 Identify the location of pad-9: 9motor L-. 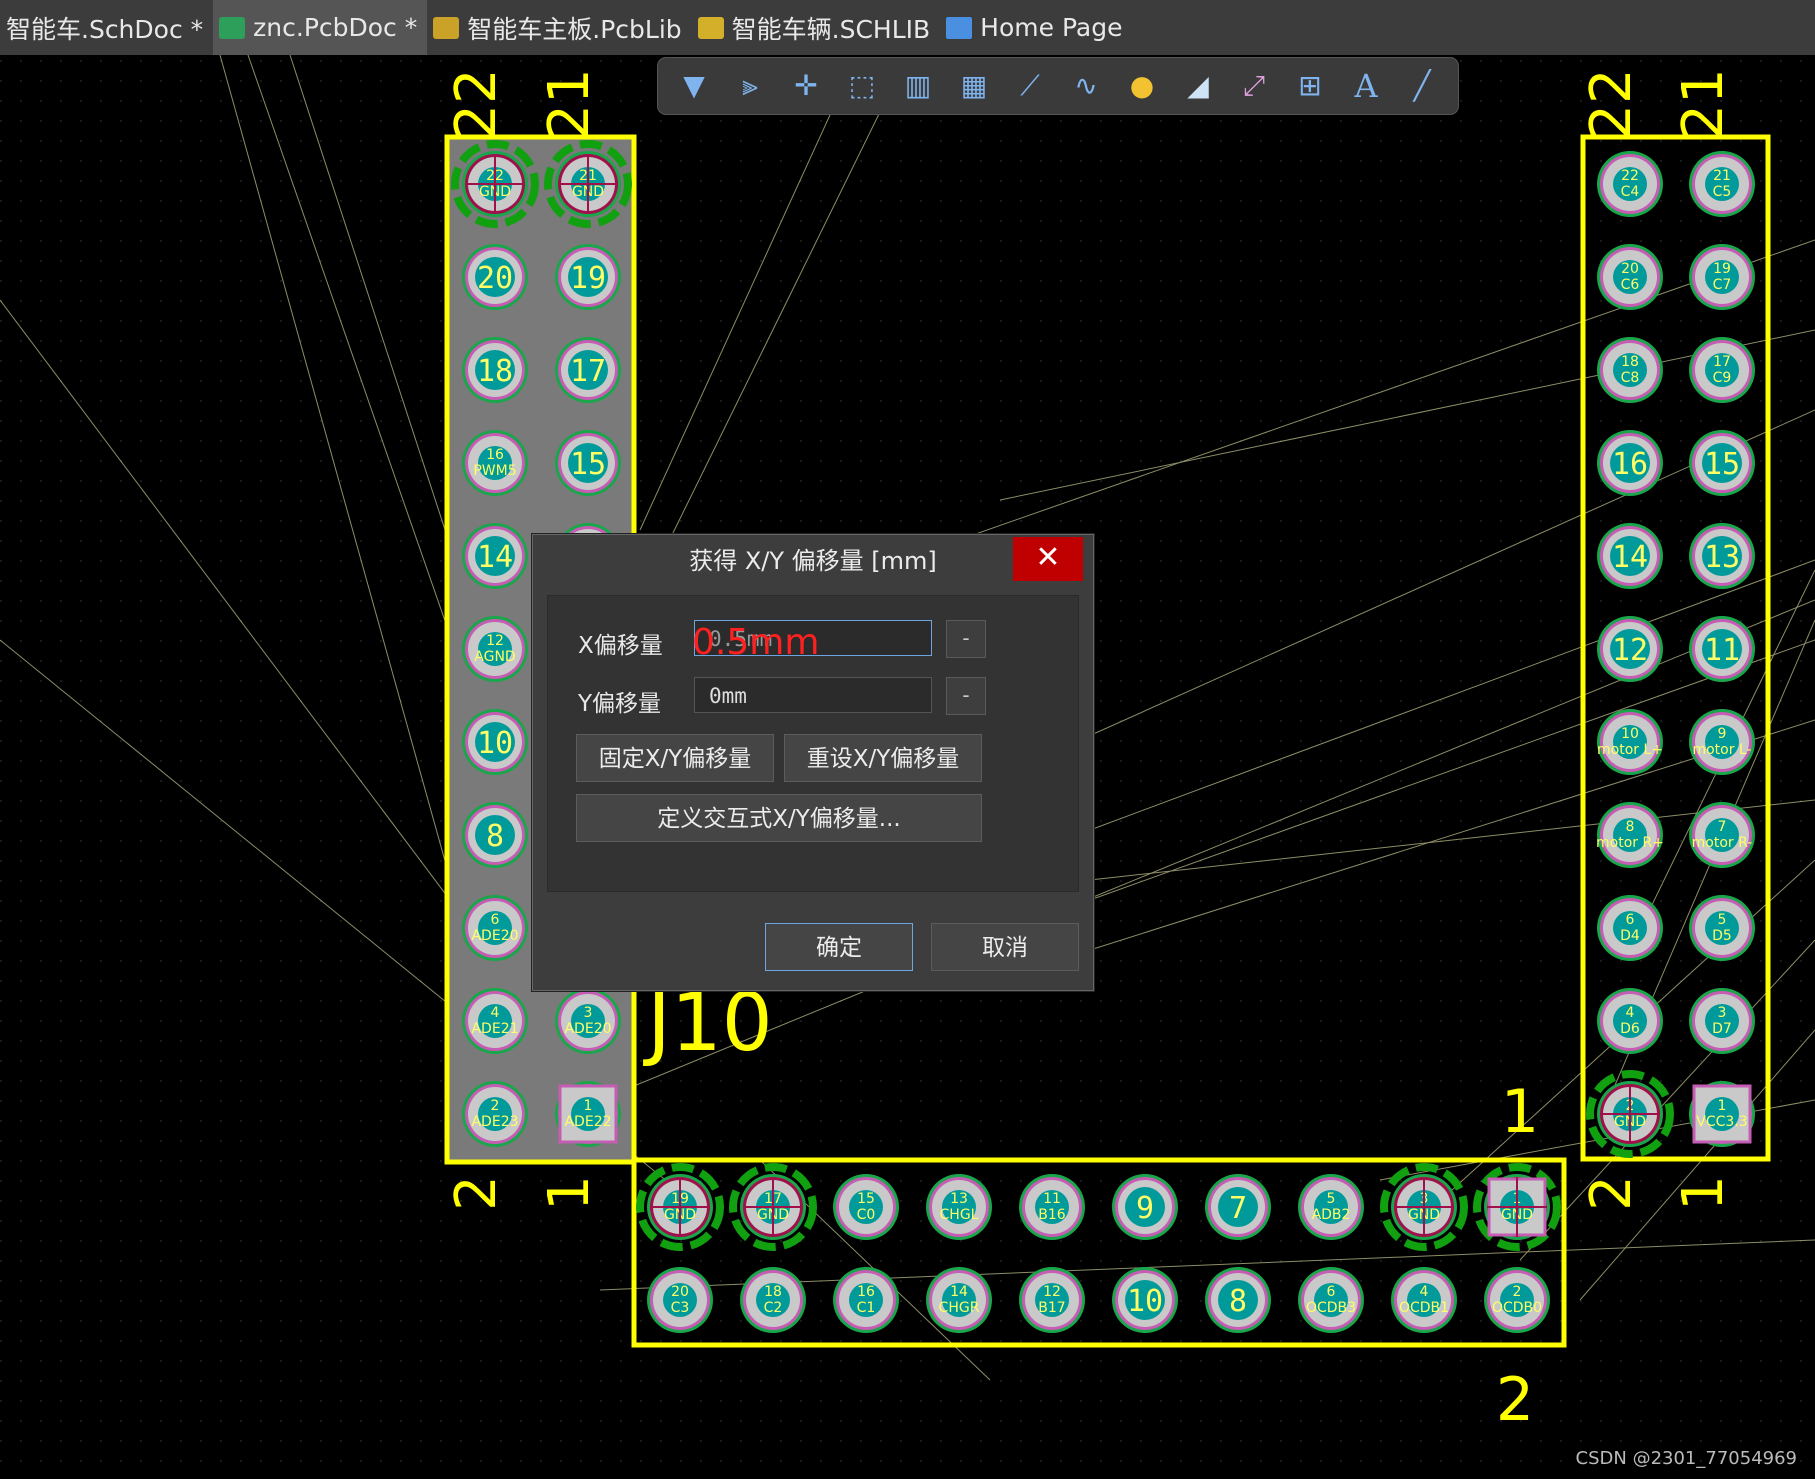
(1722, 742).